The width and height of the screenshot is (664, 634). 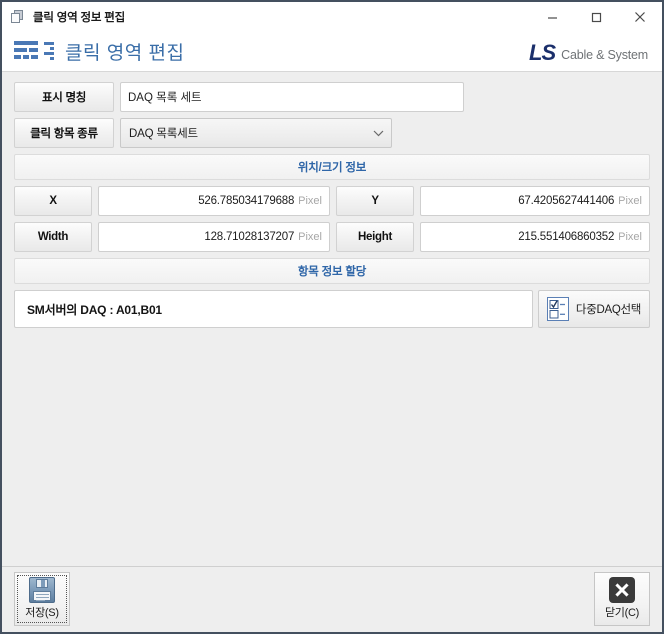 What do you see at coordinates (35, 52) in the screenshot?
I see `list-bars-icon` at bounding box center [35, 52].